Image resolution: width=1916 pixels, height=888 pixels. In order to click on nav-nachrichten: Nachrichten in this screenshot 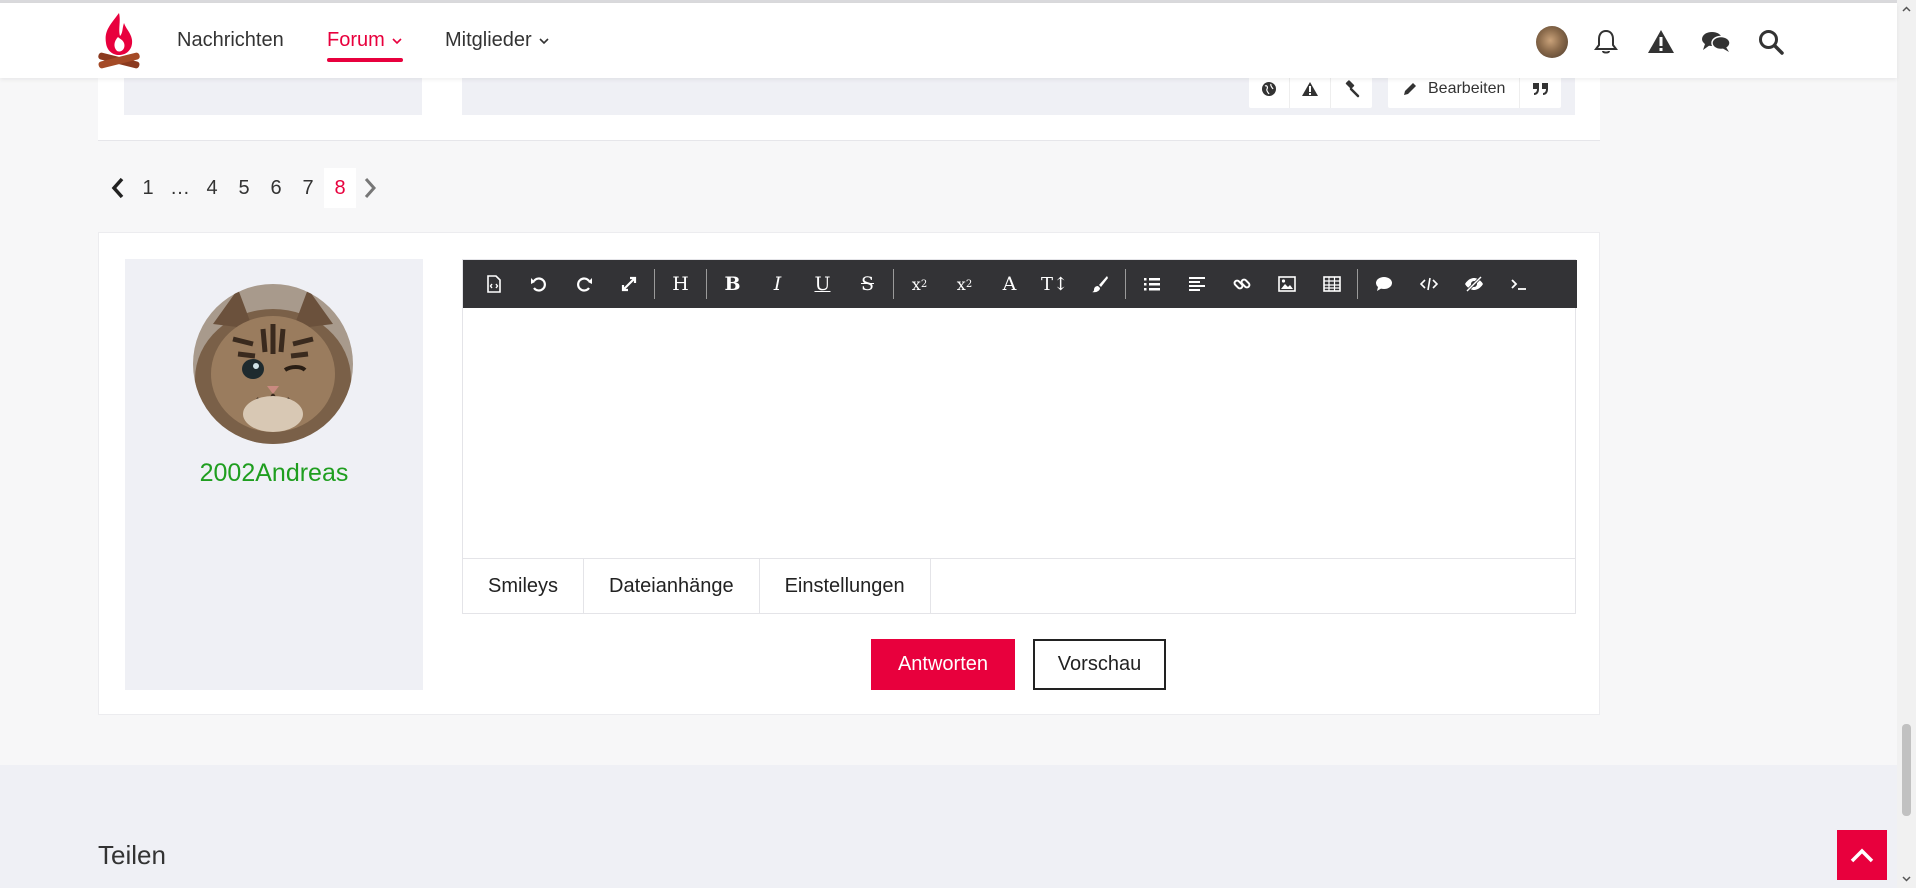, I will do `click(230, 40)`.